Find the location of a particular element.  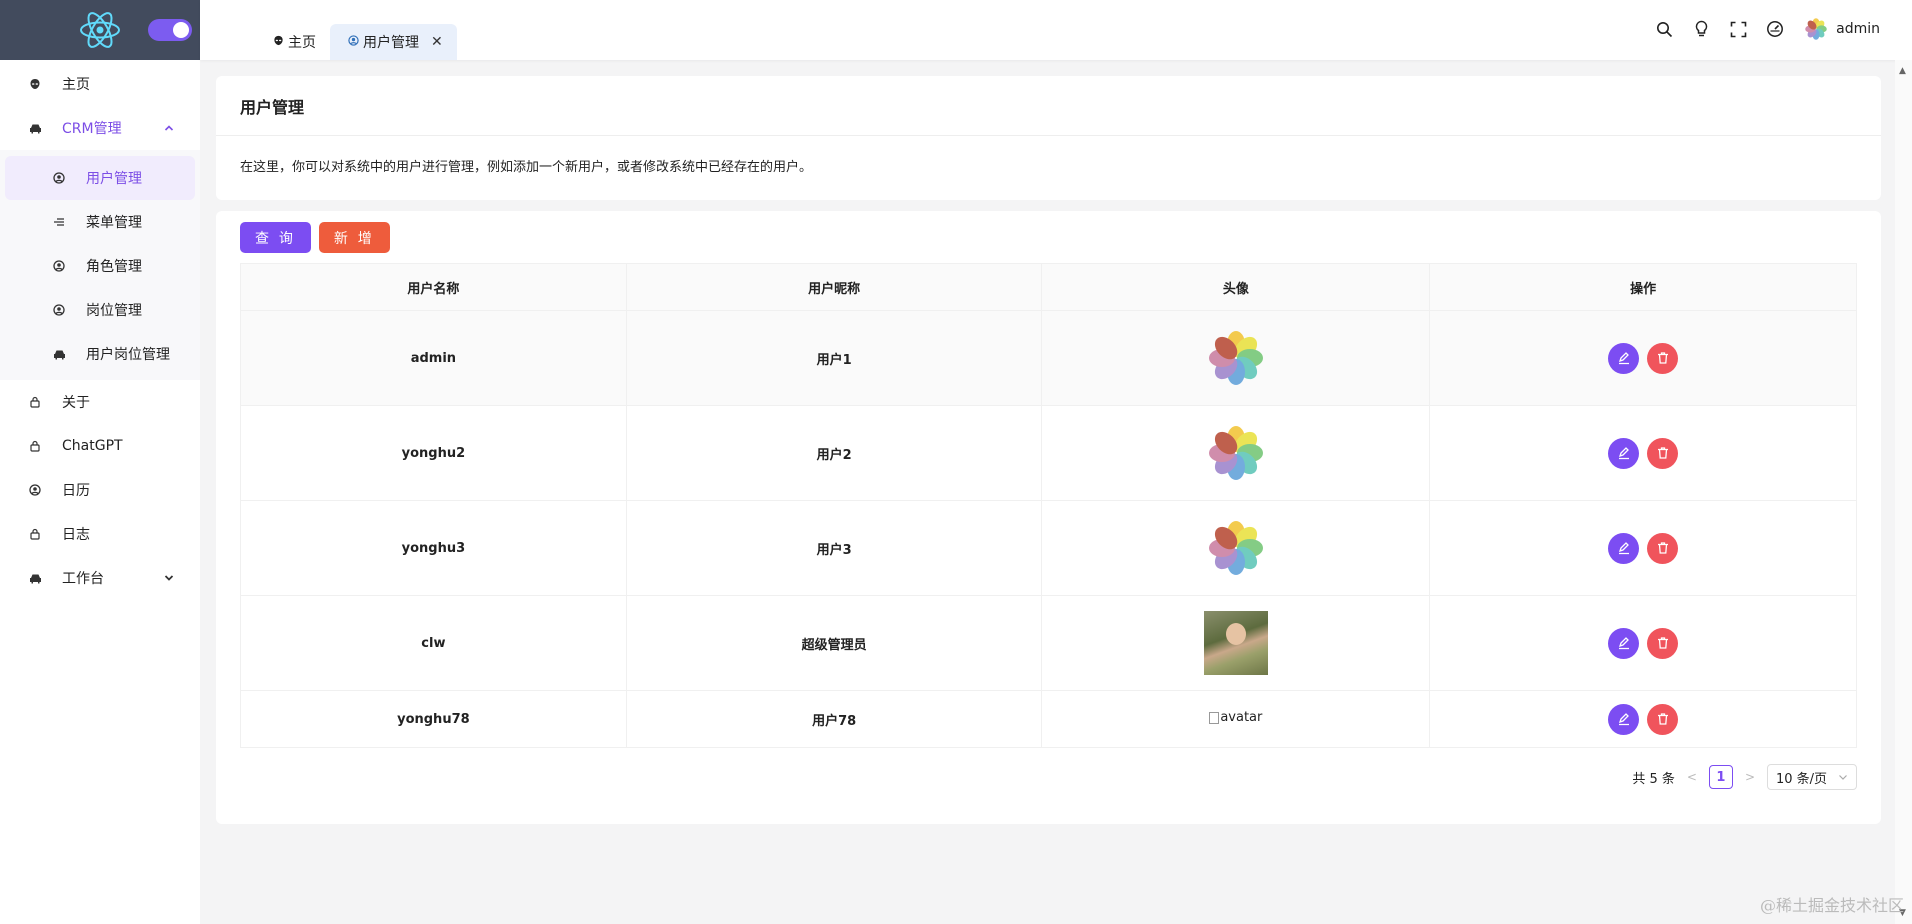

toolbar: 查 询 新 增 is located at coordinates (315, 237).